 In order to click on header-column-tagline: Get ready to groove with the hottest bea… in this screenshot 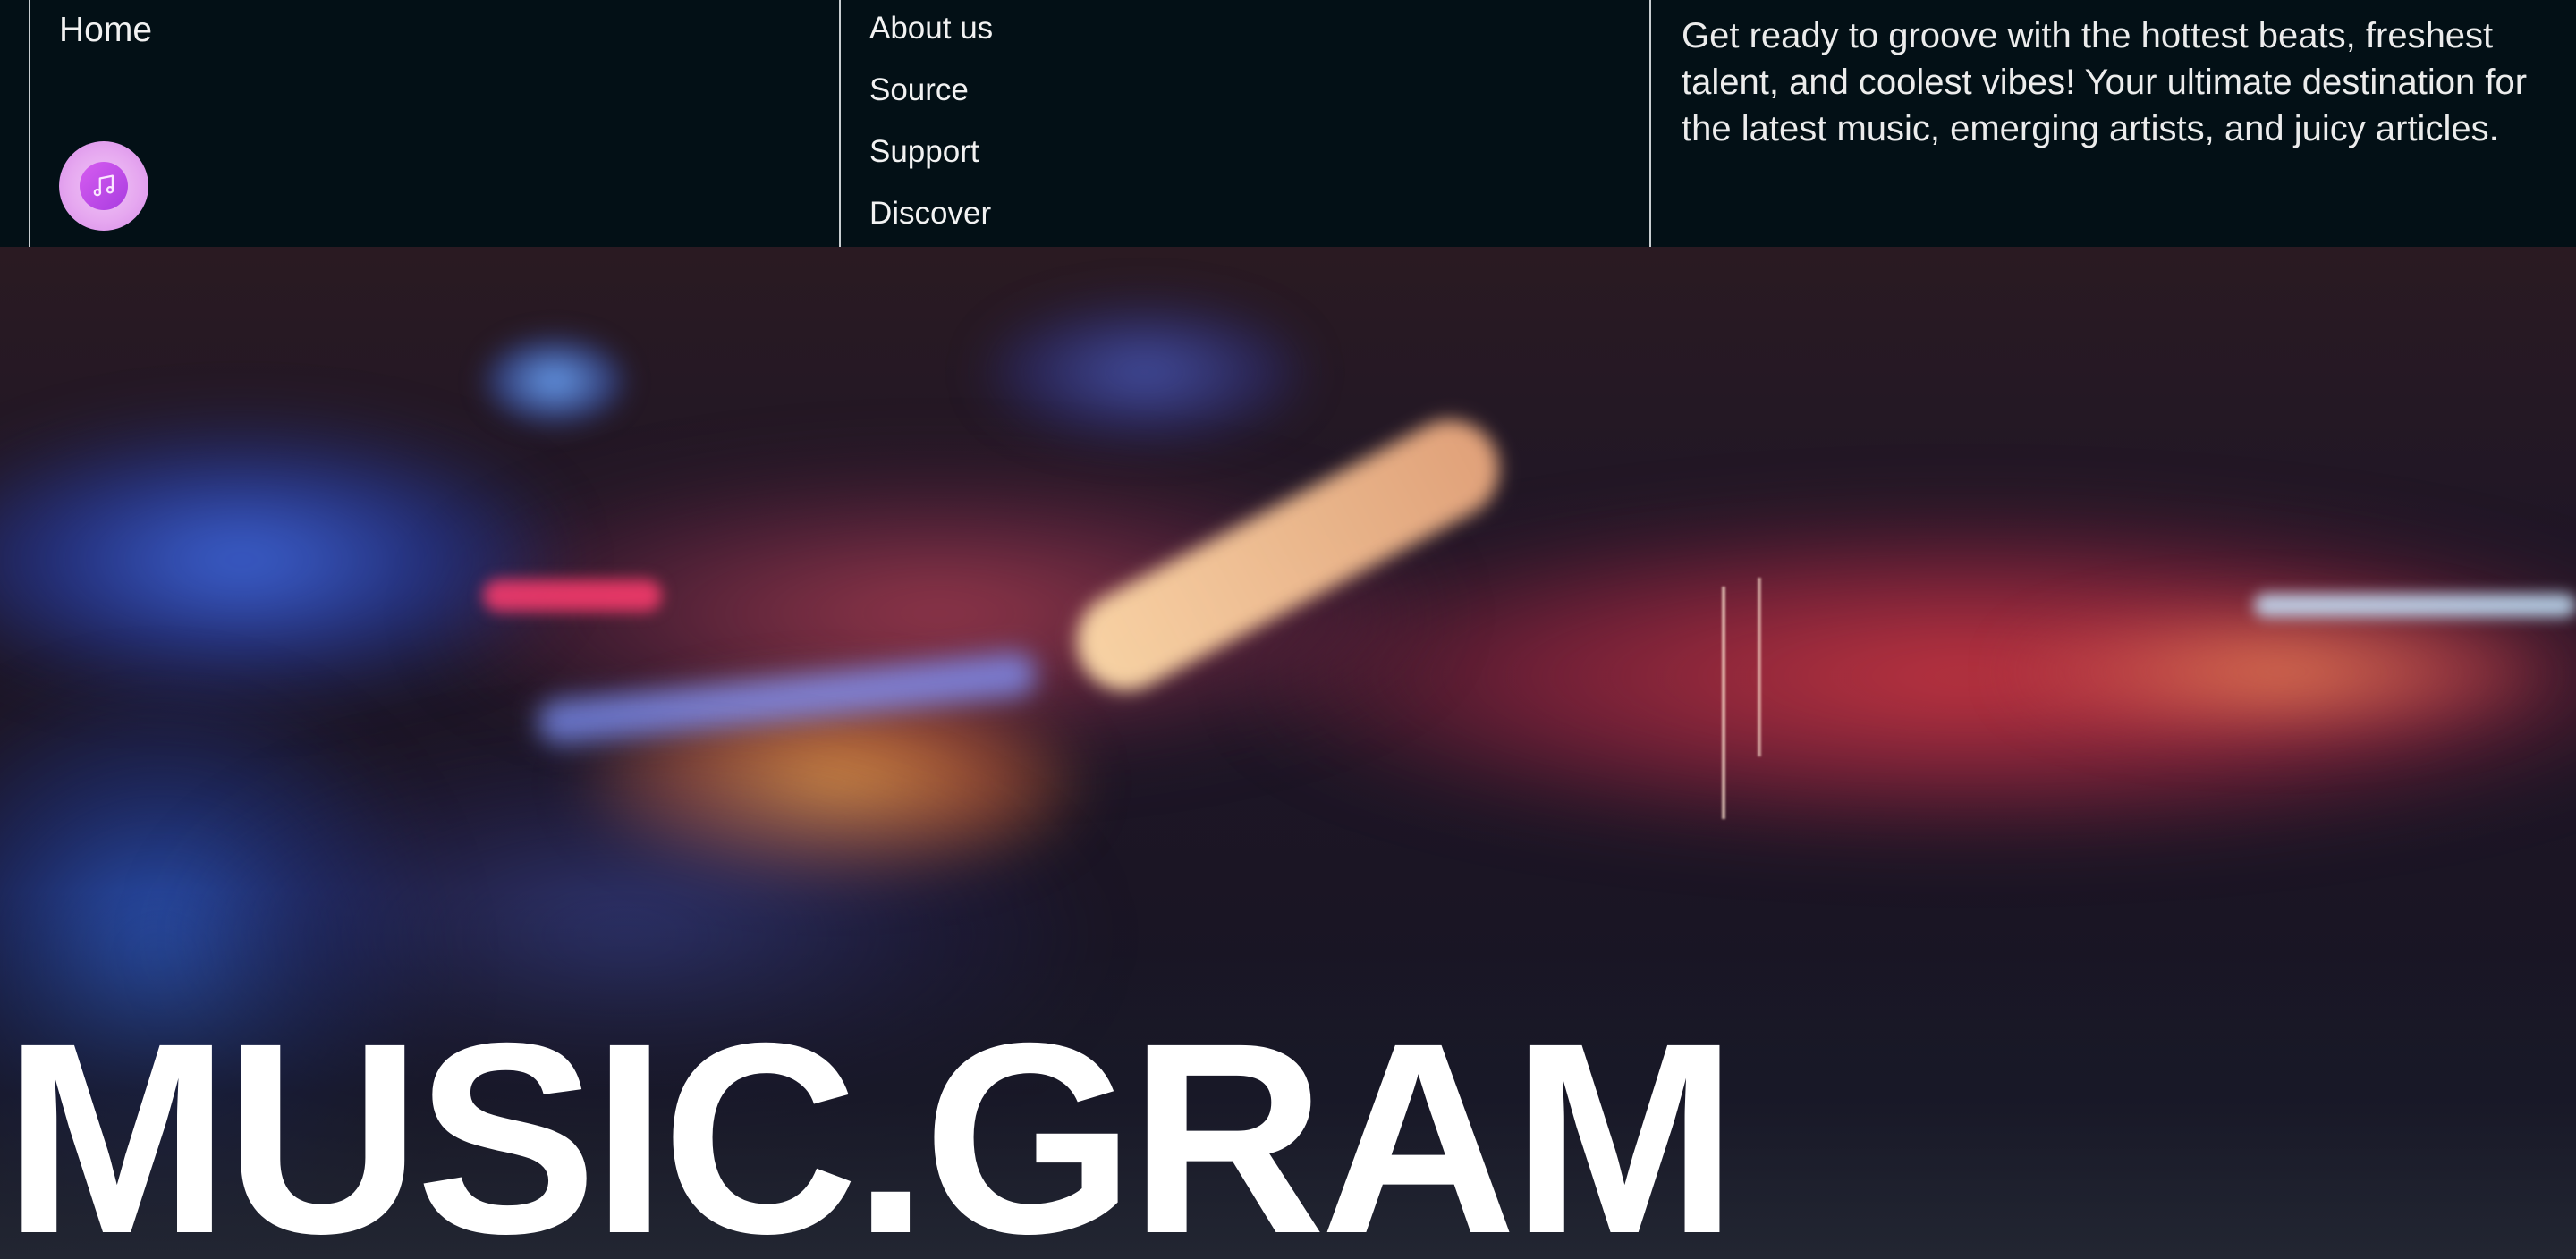, I will do `click(2112, 123)`.